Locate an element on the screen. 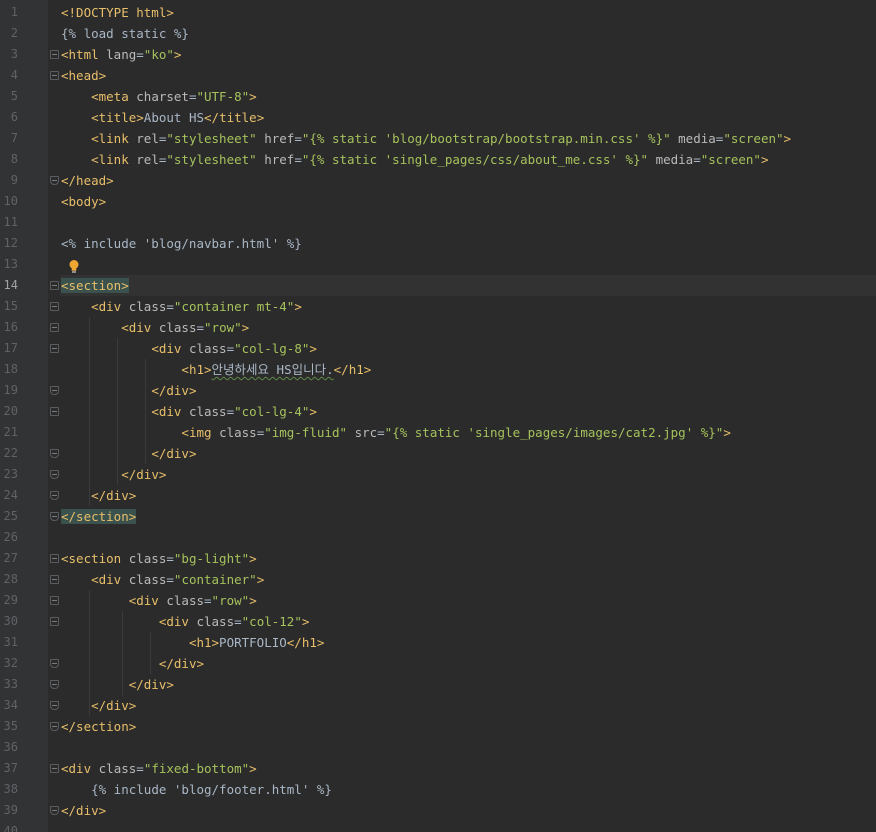 This screenshot has height=832, width=876. code-token: "col-12" is located at coordinates (271, 621).